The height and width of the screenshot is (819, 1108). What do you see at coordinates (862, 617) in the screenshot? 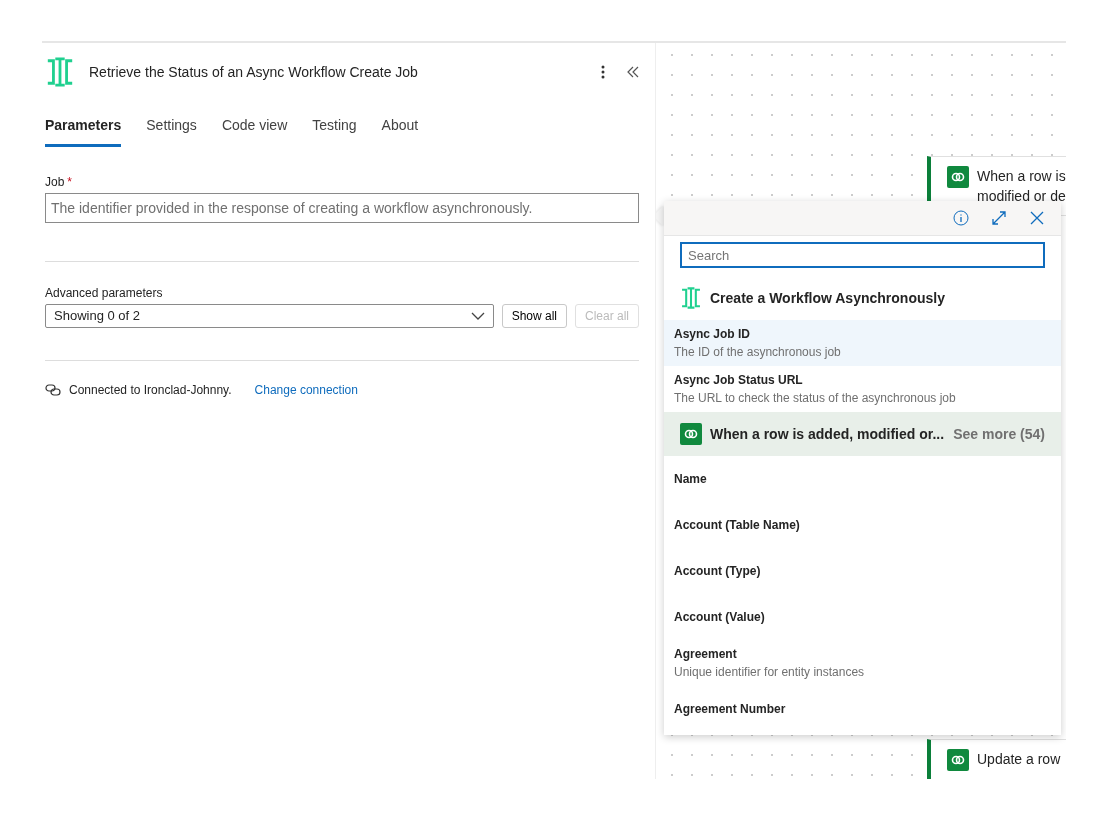
I see `token-item: Account (Value)` at bounding box center [862, 617].